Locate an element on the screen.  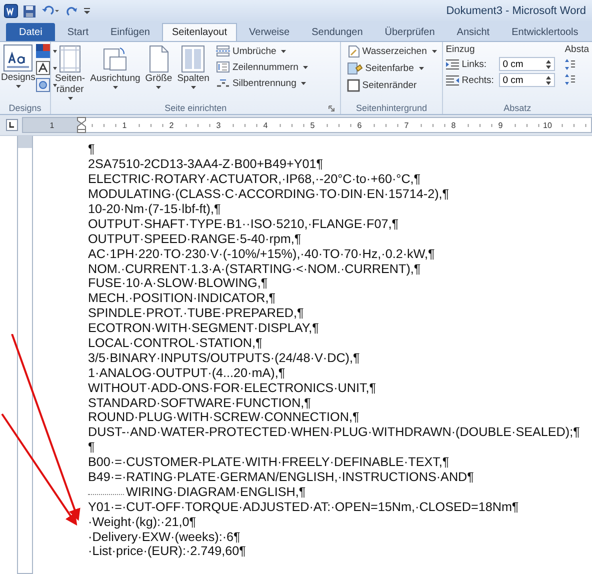
ruler-number: 9 is located at coordinates (500, 125).